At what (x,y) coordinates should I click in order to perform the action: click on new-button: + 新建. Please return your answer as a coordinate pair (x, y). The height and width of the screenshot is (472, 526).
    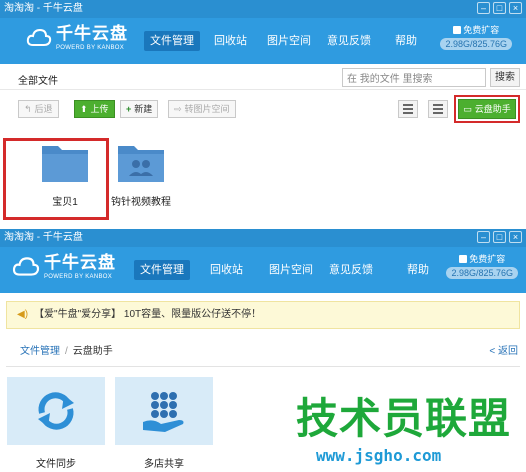
    Looking at the image, I should click on (139, 109).